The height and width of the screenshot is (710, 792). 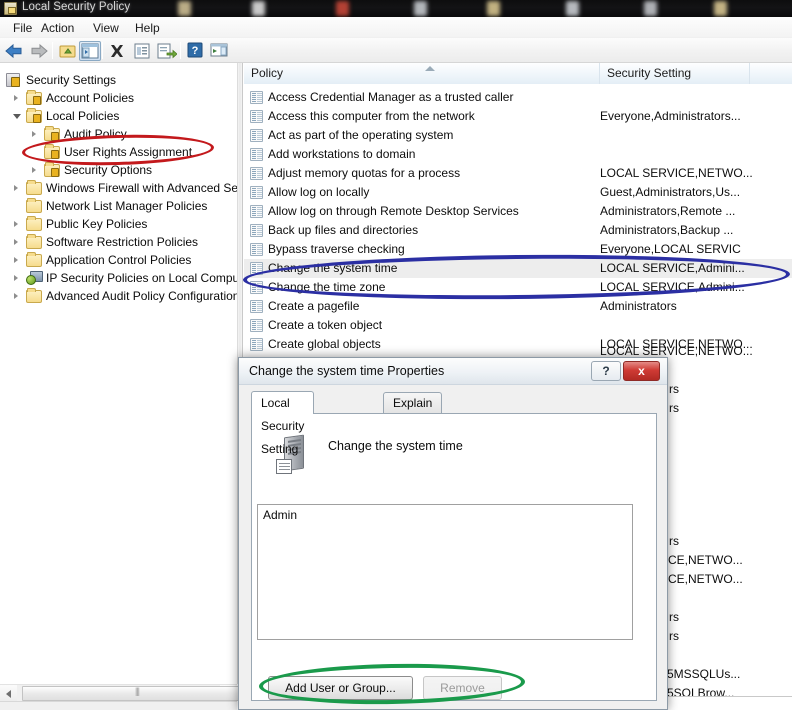 What do you see at coordinates (39, 51) in the screenshot?
I see `forward-icon` at bounding box center [39, 51].